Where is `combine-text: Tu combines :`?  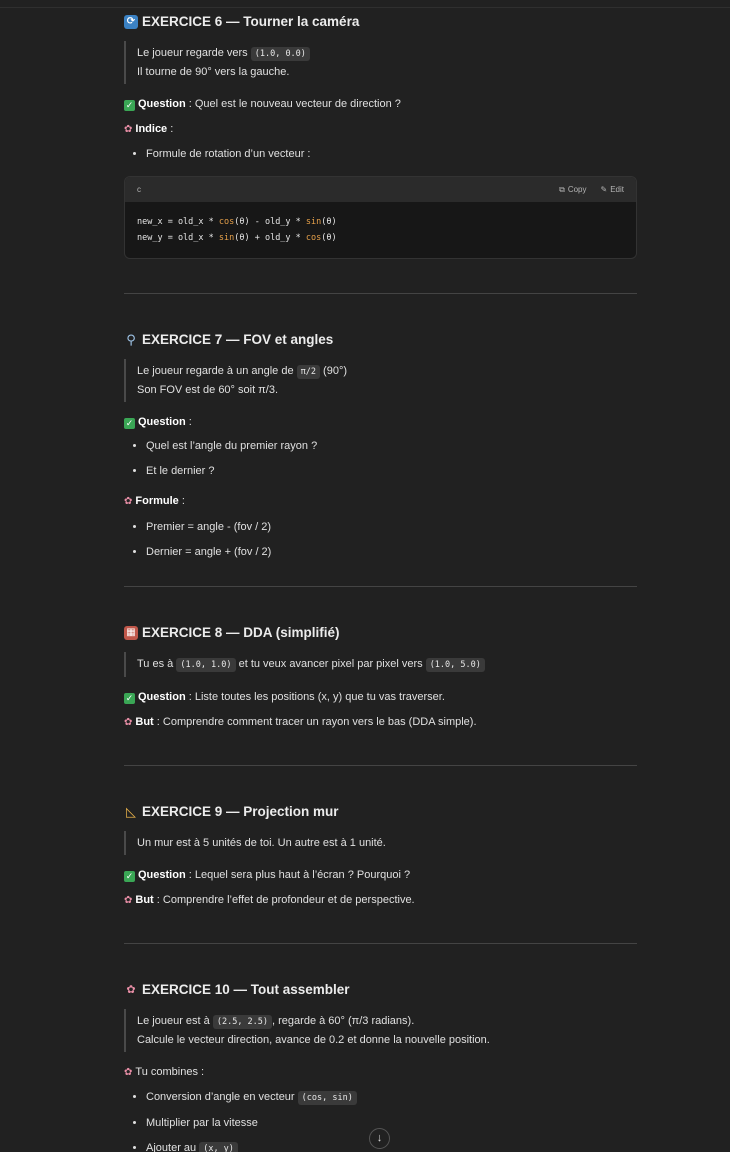
combine-text: Tu combines : is located at coordinates (170, 1072).